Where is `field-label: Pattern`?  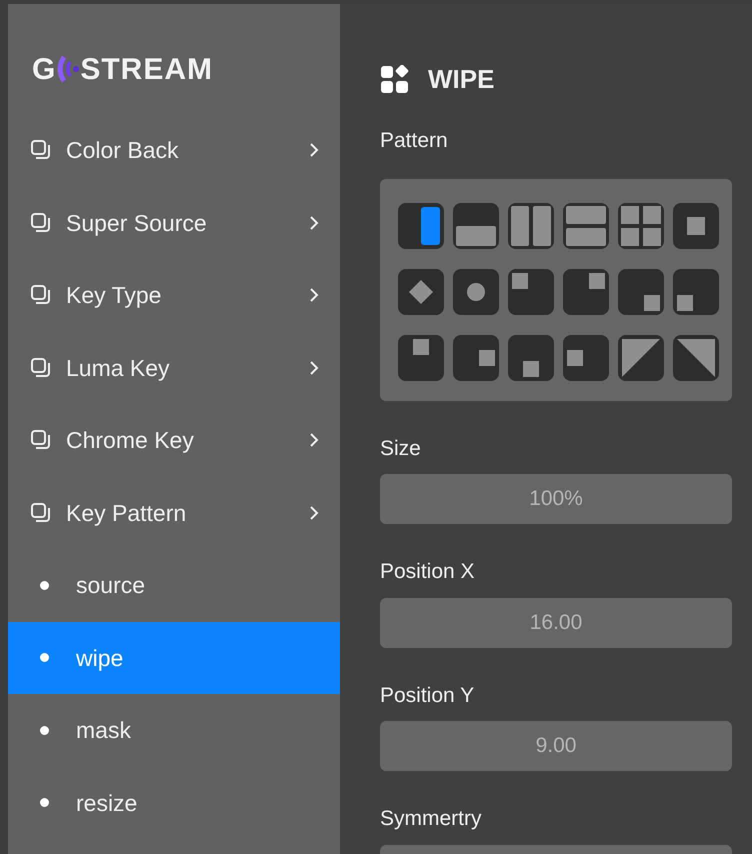
field-label: Pattern is located at coordinates (414, 141).